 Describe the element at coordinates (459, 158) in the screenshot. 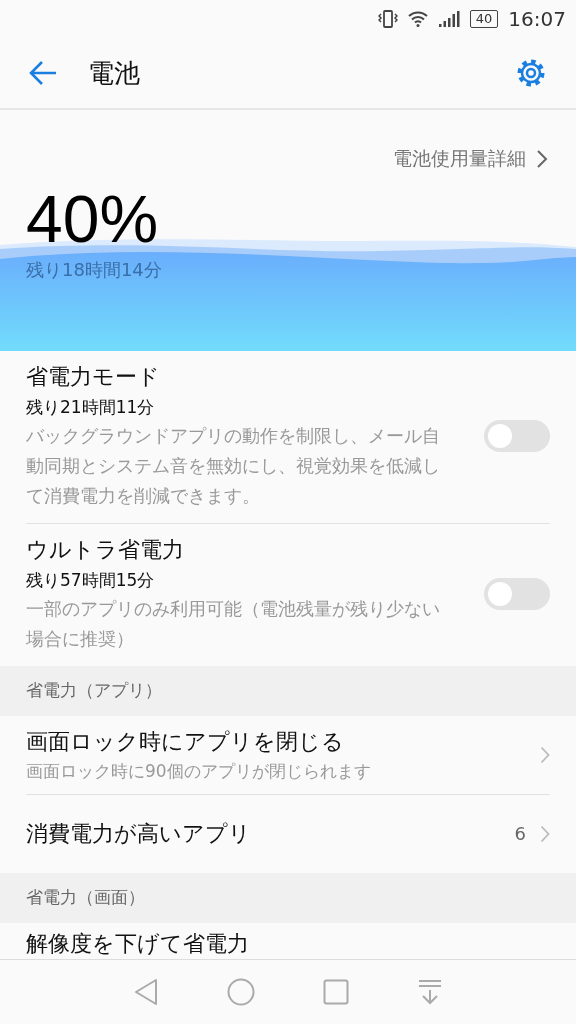

I see `usage-details-link: 電池使用量詳細` at that location.